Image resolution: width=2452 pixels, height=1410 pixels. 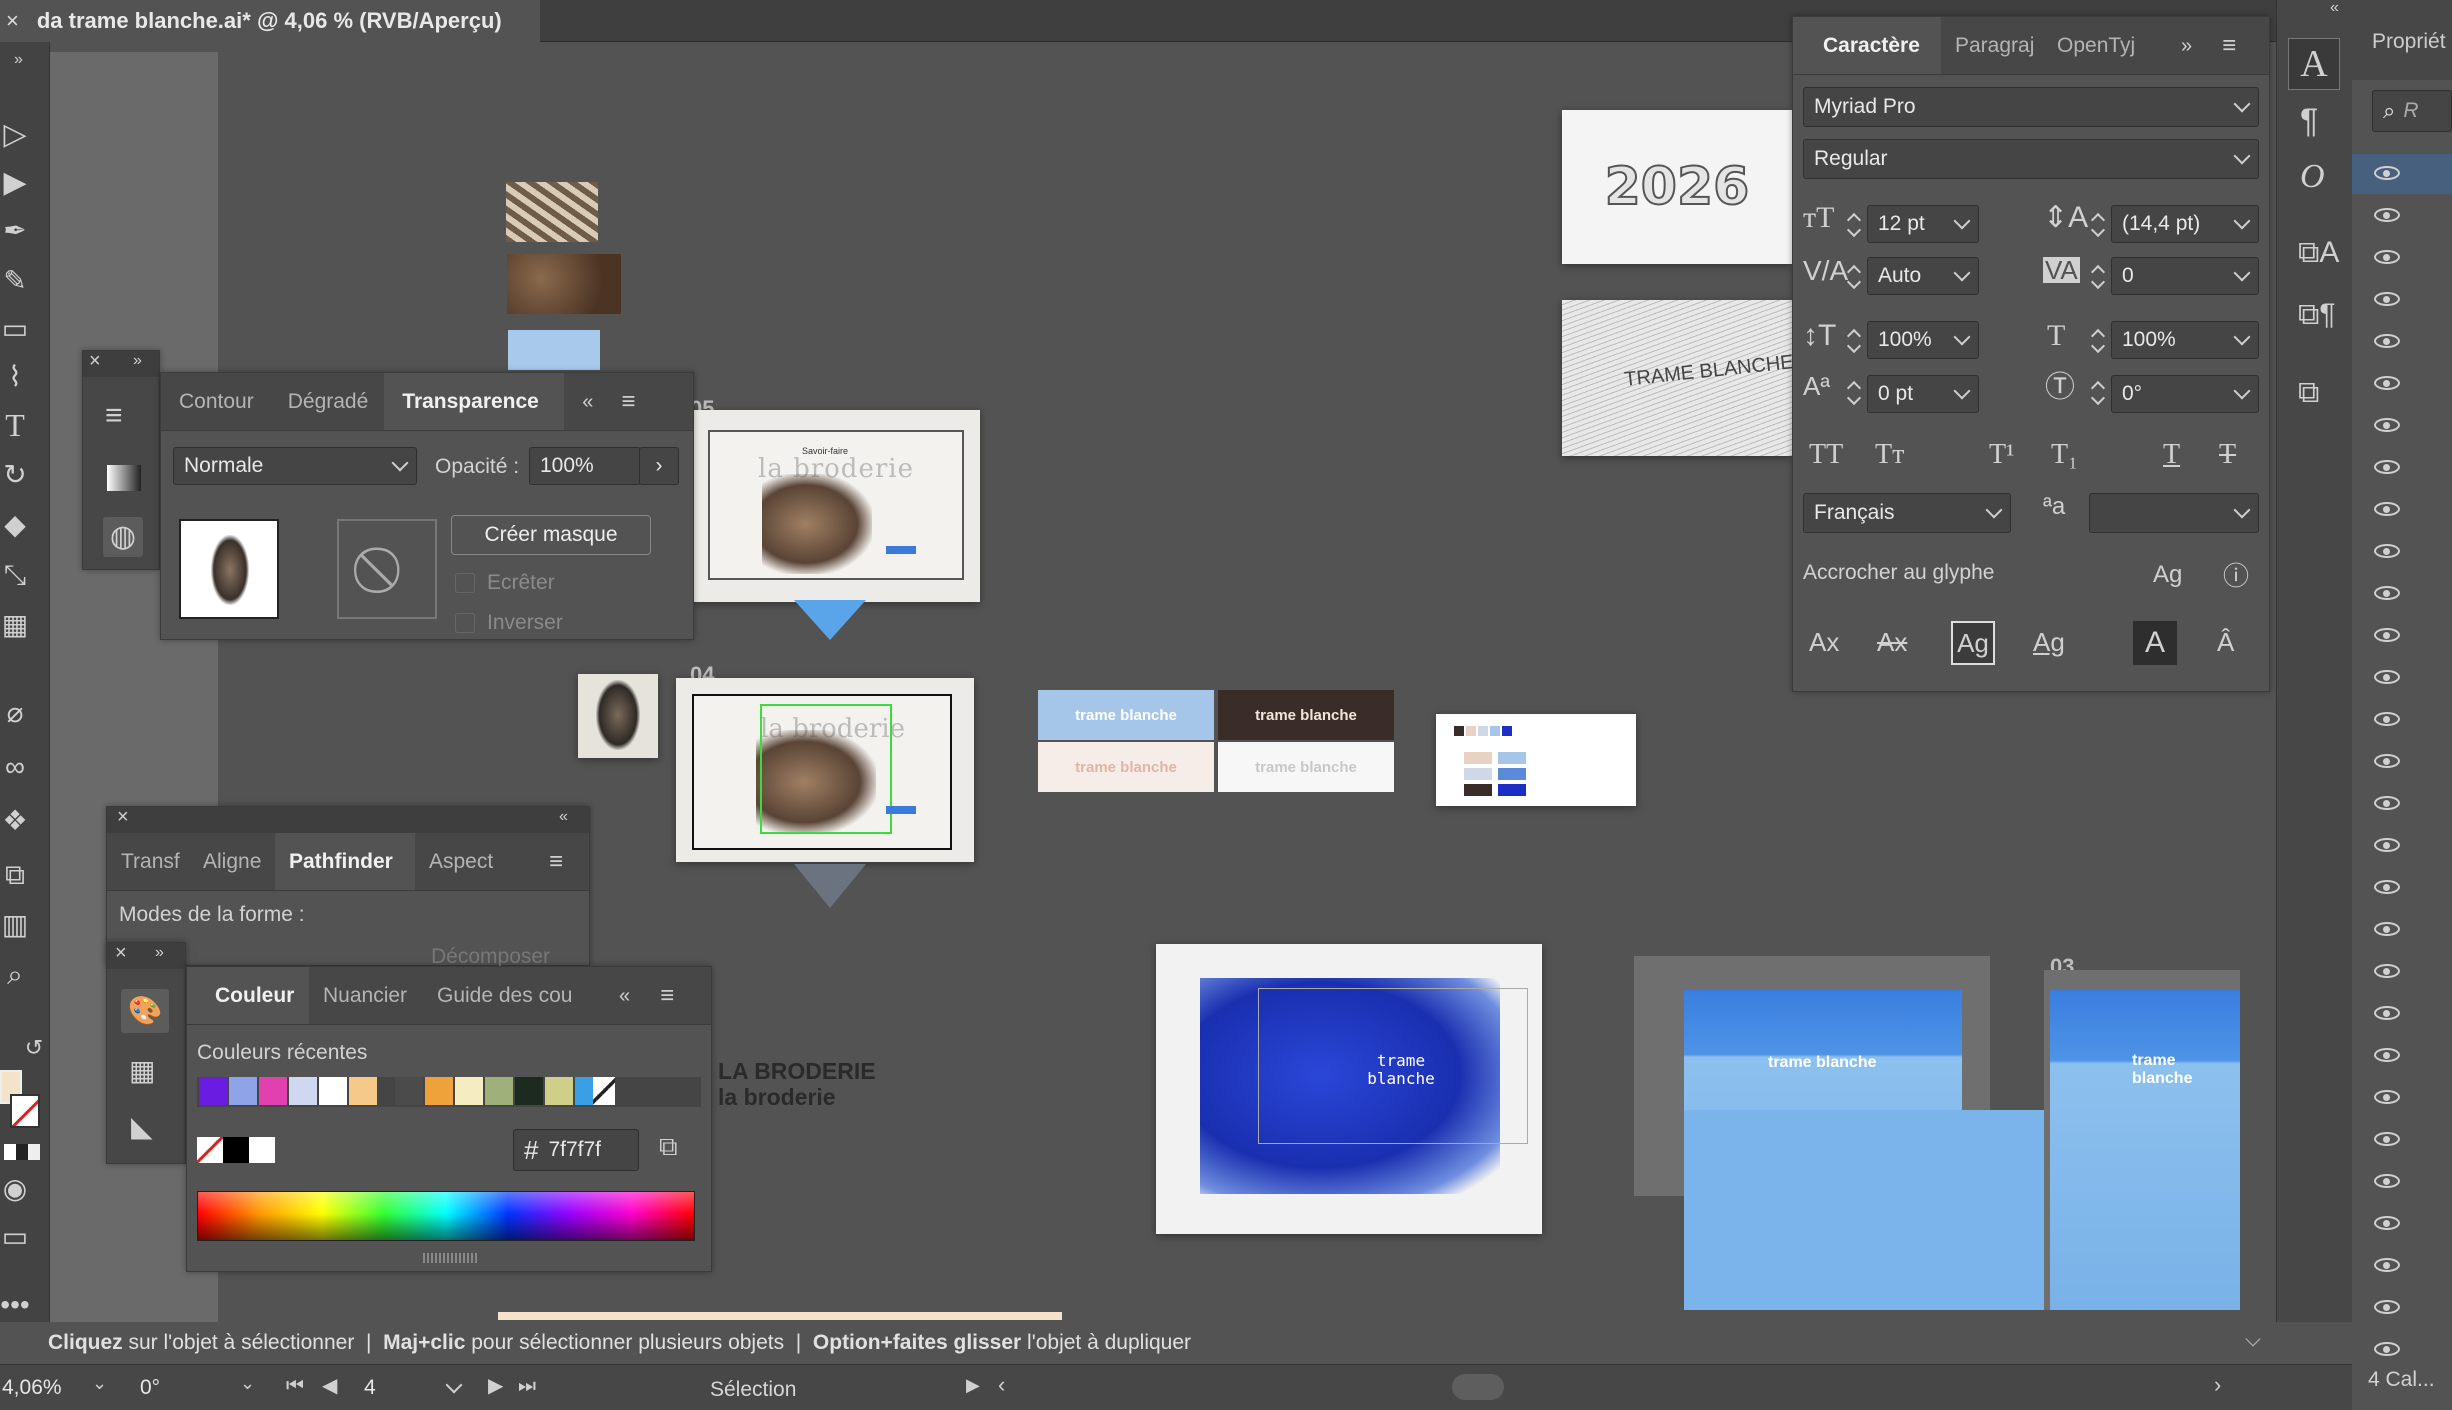 I want to click on tab-aspect: Aspect, so click(x=460, y=861).